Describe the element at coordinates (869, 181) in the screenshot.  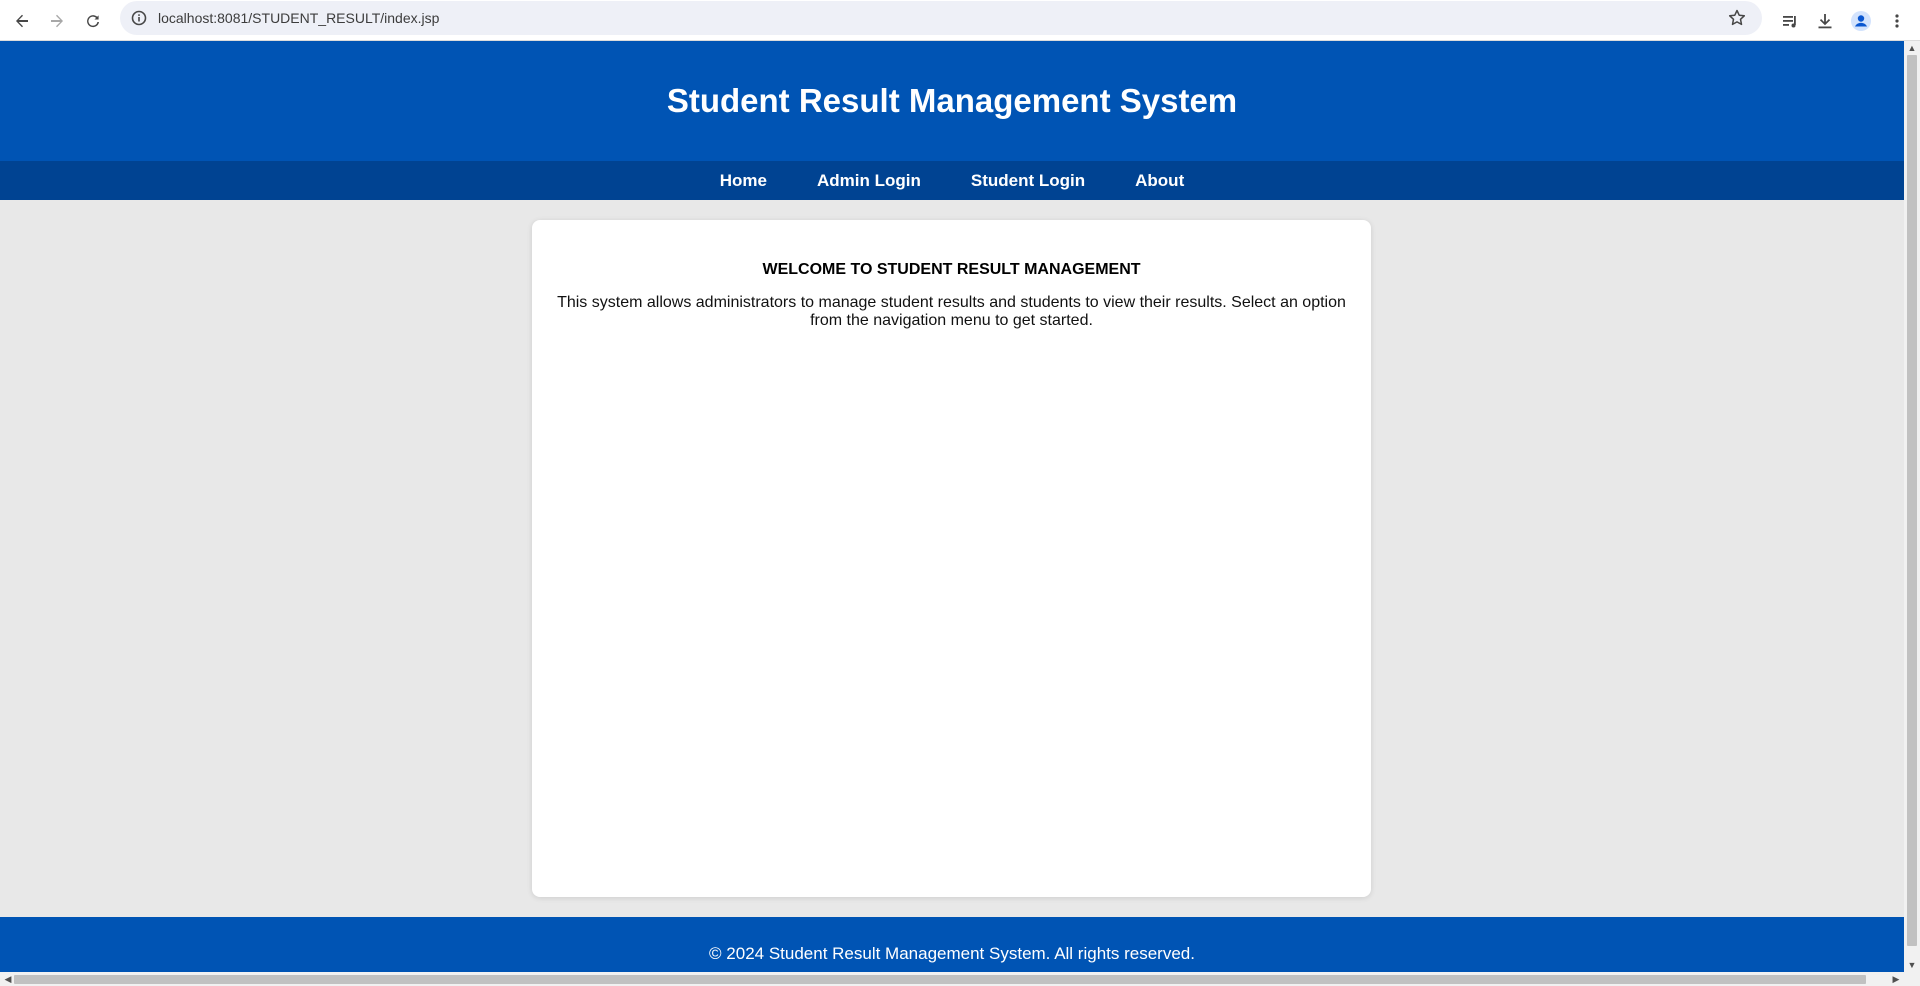
I see `nav-link-admin-login: Admin Login` at that location.